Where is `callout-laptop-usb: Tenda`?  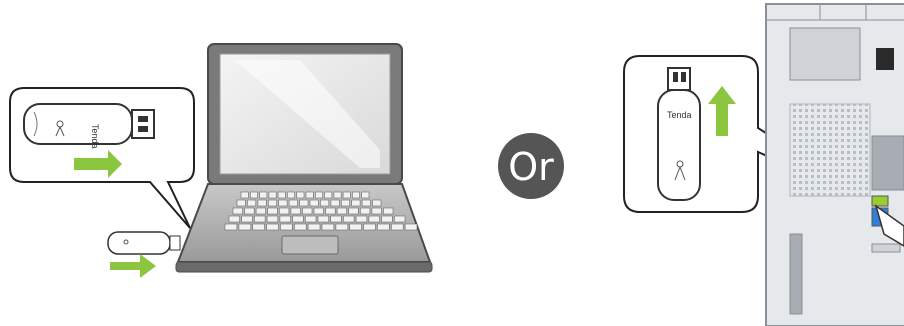
callout-laptop-usb: Tenda is located at coordinates (102, 158).